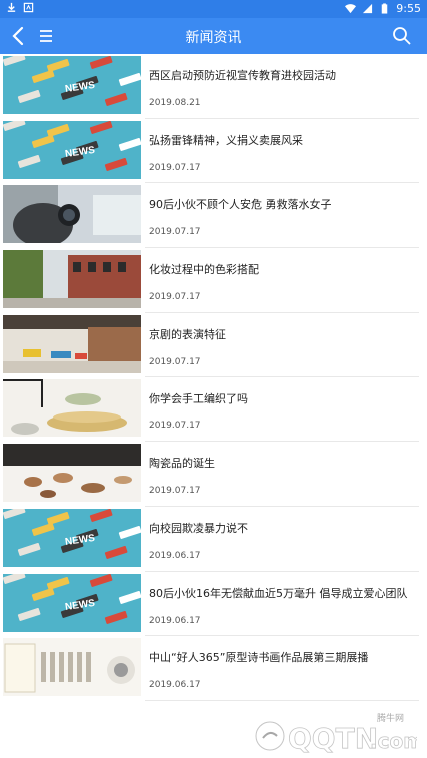 This screenshot has height=758, width=427. I want to click on divider, so click(282, 700).